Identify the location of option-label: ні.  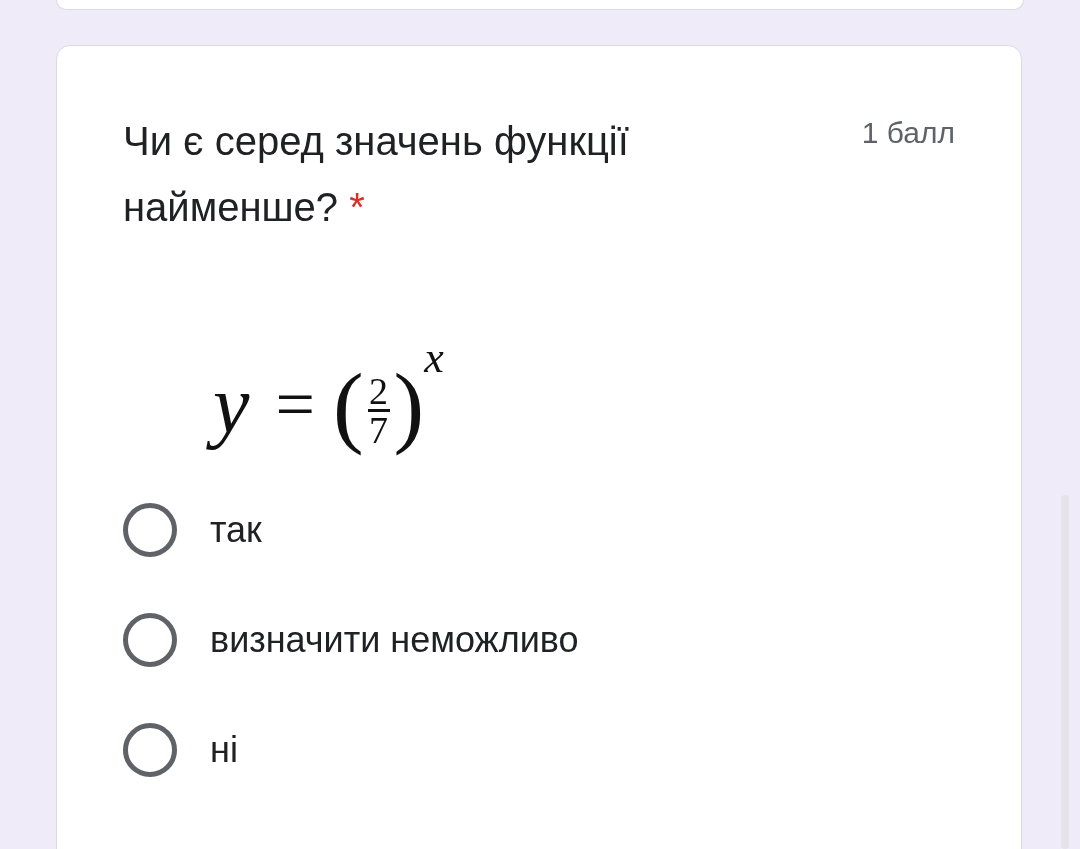
(224, 750).